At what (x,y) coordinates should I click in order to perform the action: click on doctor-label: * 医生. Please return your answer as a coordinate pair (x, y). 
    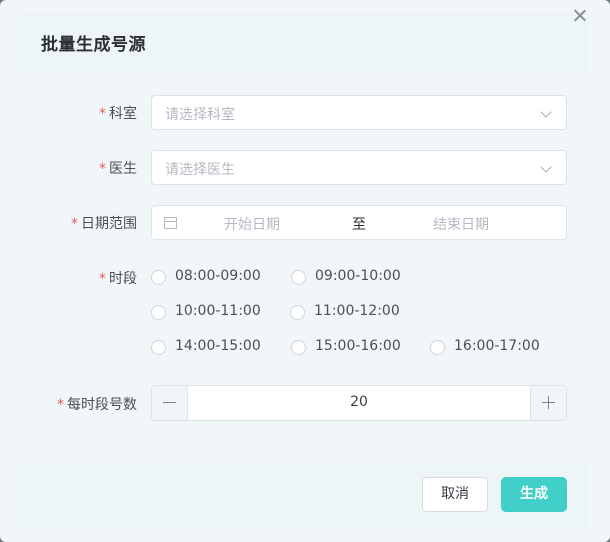
    Looking at the image, I should click on (118, 168).